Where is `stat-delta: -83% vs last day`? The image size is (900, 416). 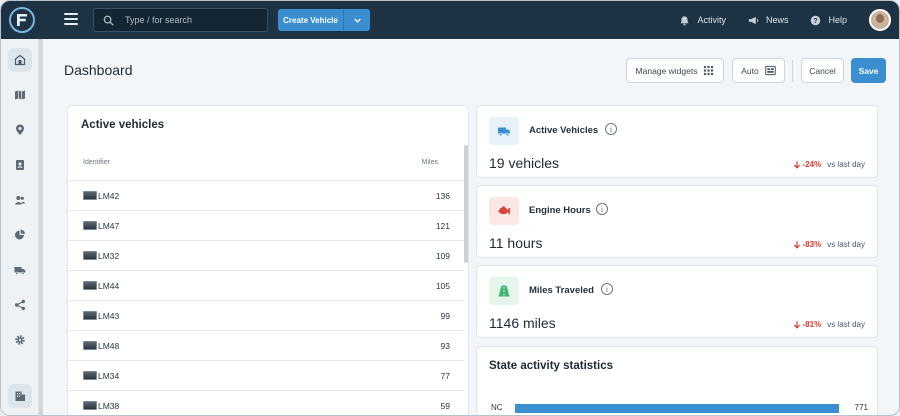 stat-delta: -83% vs last day is located at coordinates (829, 244).